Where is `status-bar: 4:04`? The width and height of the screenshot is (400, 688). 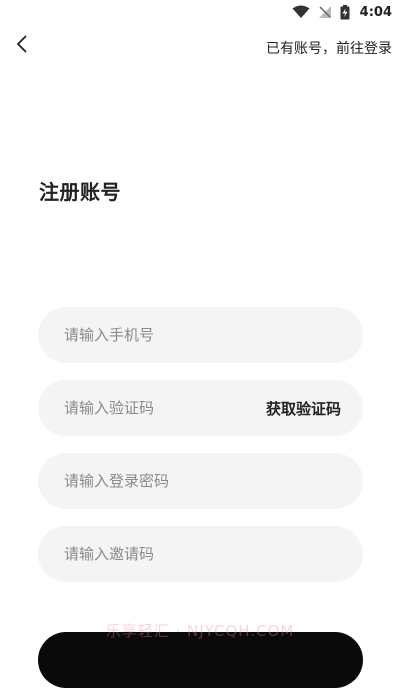 status-bar: 4:04 is located at coordinates (200, 12).